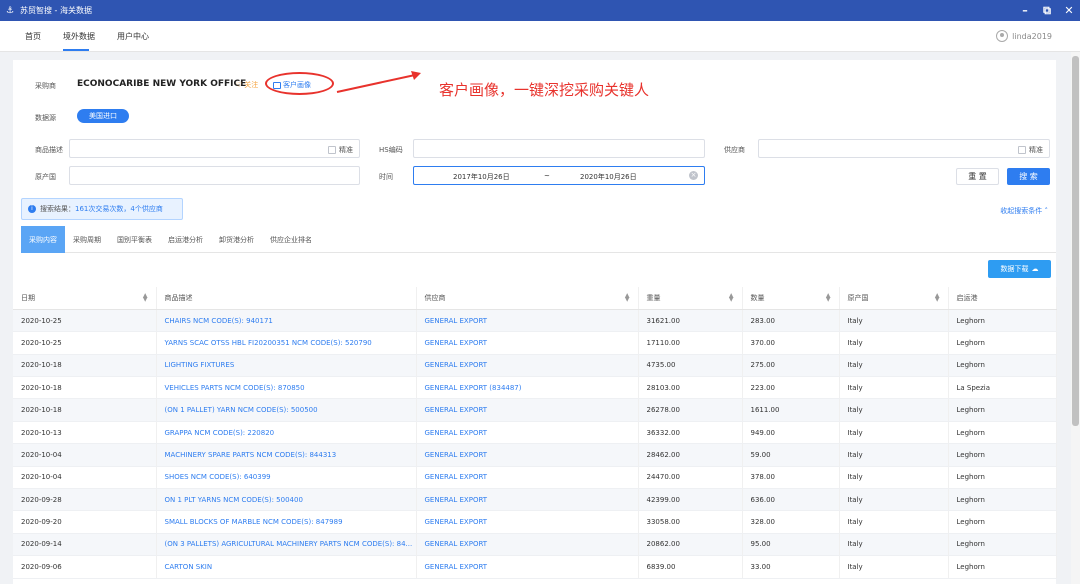  I want to click on cell-product: ON 1 PLT YARNS NCM CODE(S): 500400, so click(286, 500).